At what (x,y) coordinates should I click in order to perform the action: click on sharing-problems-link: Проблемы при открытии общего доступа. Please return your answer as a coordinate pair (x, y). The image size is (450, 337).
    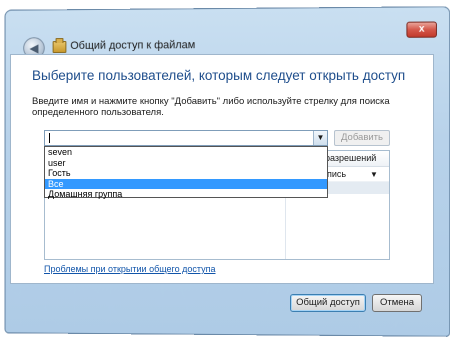
    Looking at the image, I should click on (130, 269).